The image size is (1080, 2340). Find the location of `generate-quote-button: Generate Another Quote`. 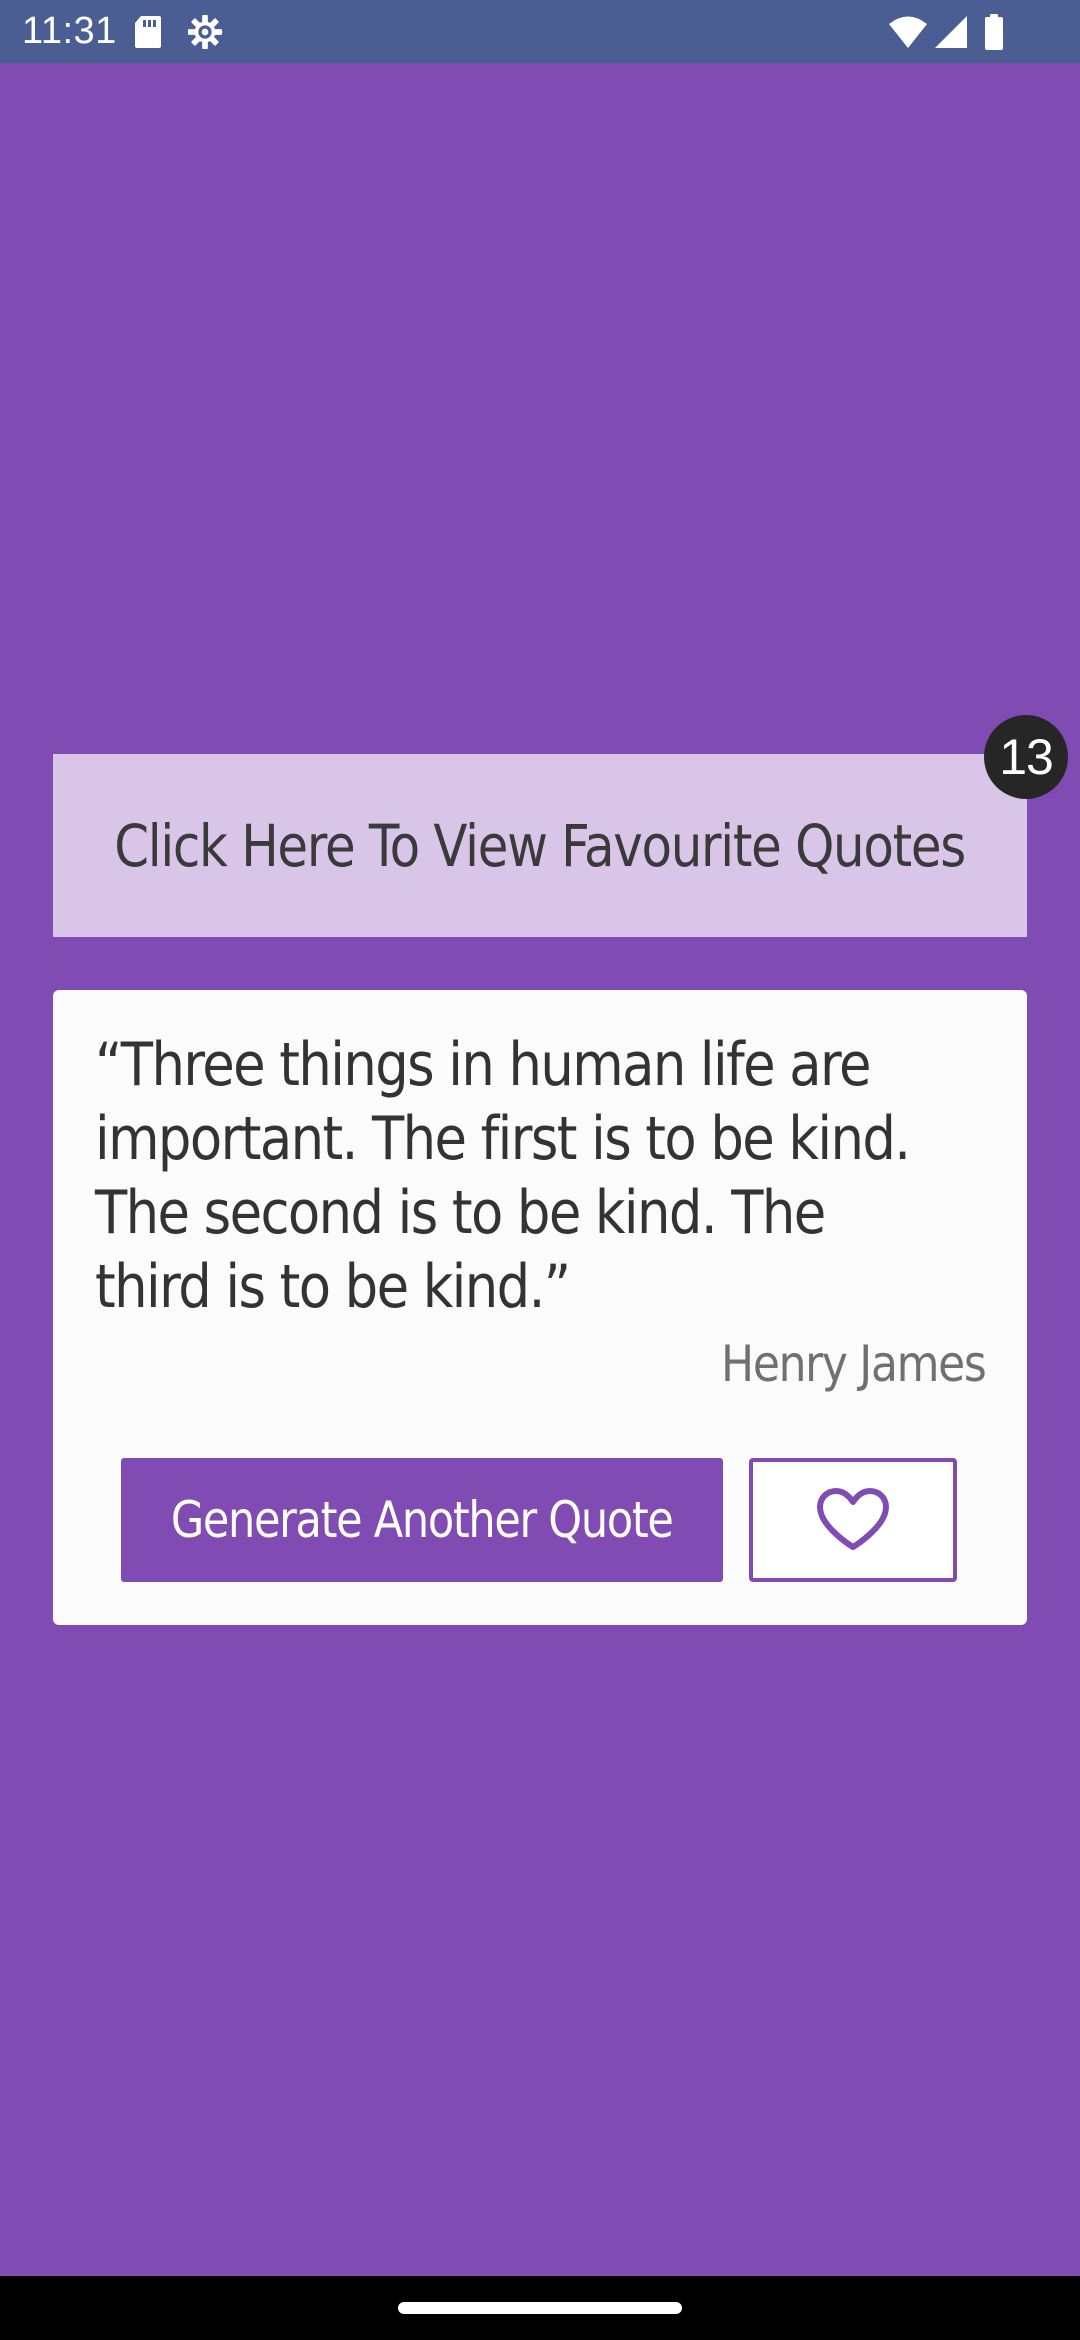

generate-quote-button: Generate Another Quote is located at coordinates (422, 1520).